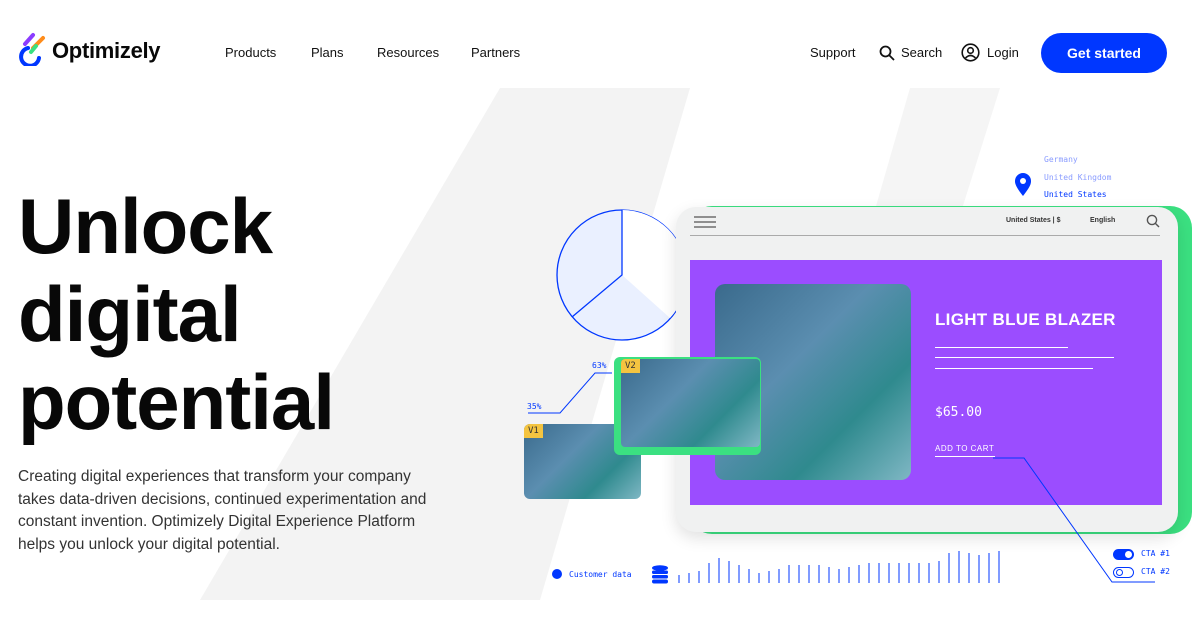  Describe the element at coordinates (1074, 520) in the screenshot. I see `cta-connector-line` at that location.